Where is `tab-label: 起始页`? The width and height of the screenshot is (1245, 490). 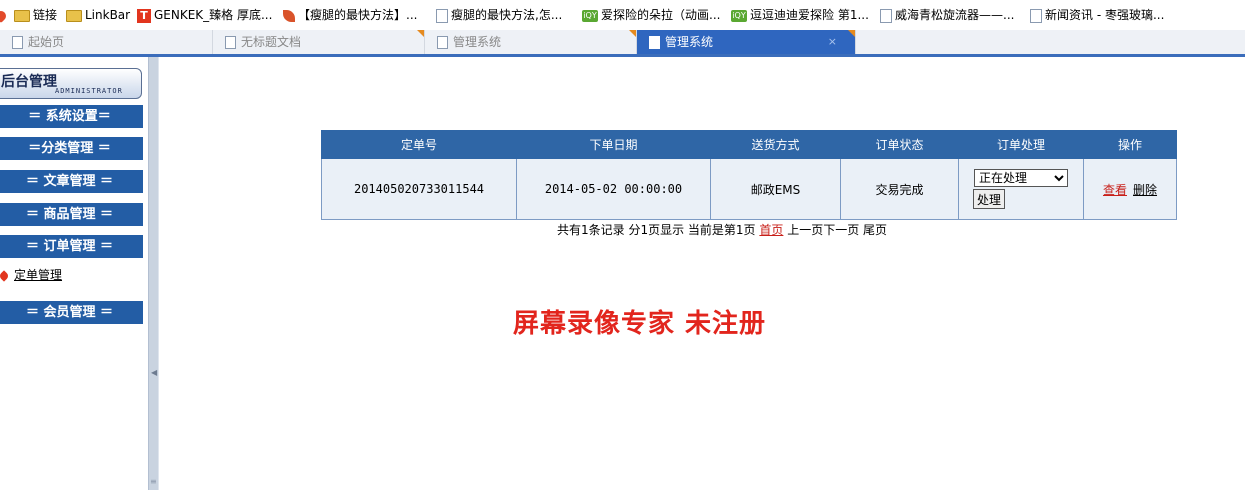
tab-label: 起始页 is located at coordinates (46, 42).